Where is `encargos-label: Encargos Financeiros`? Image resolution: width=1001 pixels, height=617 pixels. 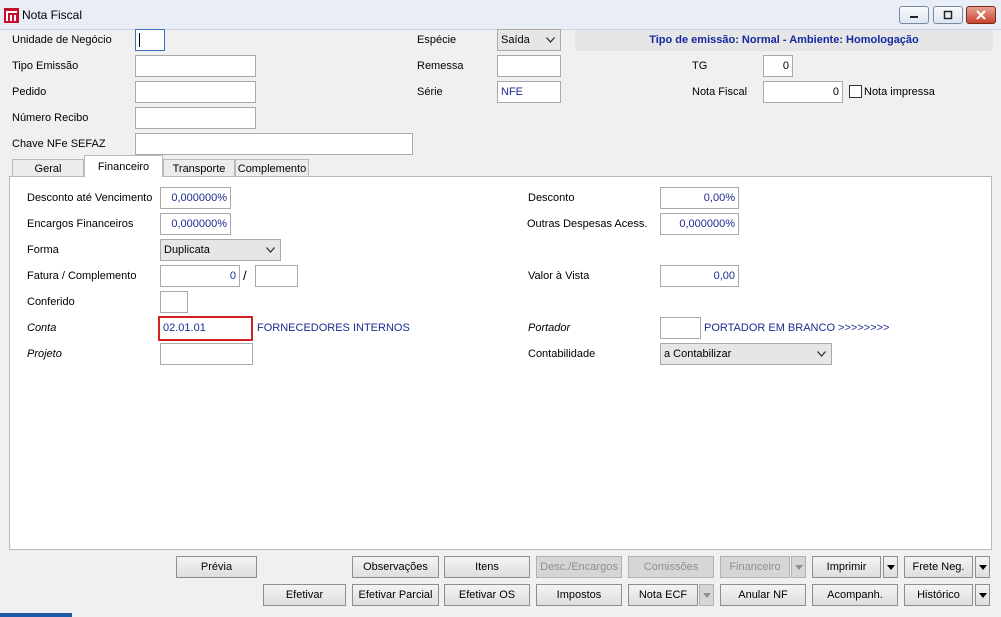 encargos-label: Encargos Financeiros is located at coordinates (80, 224).